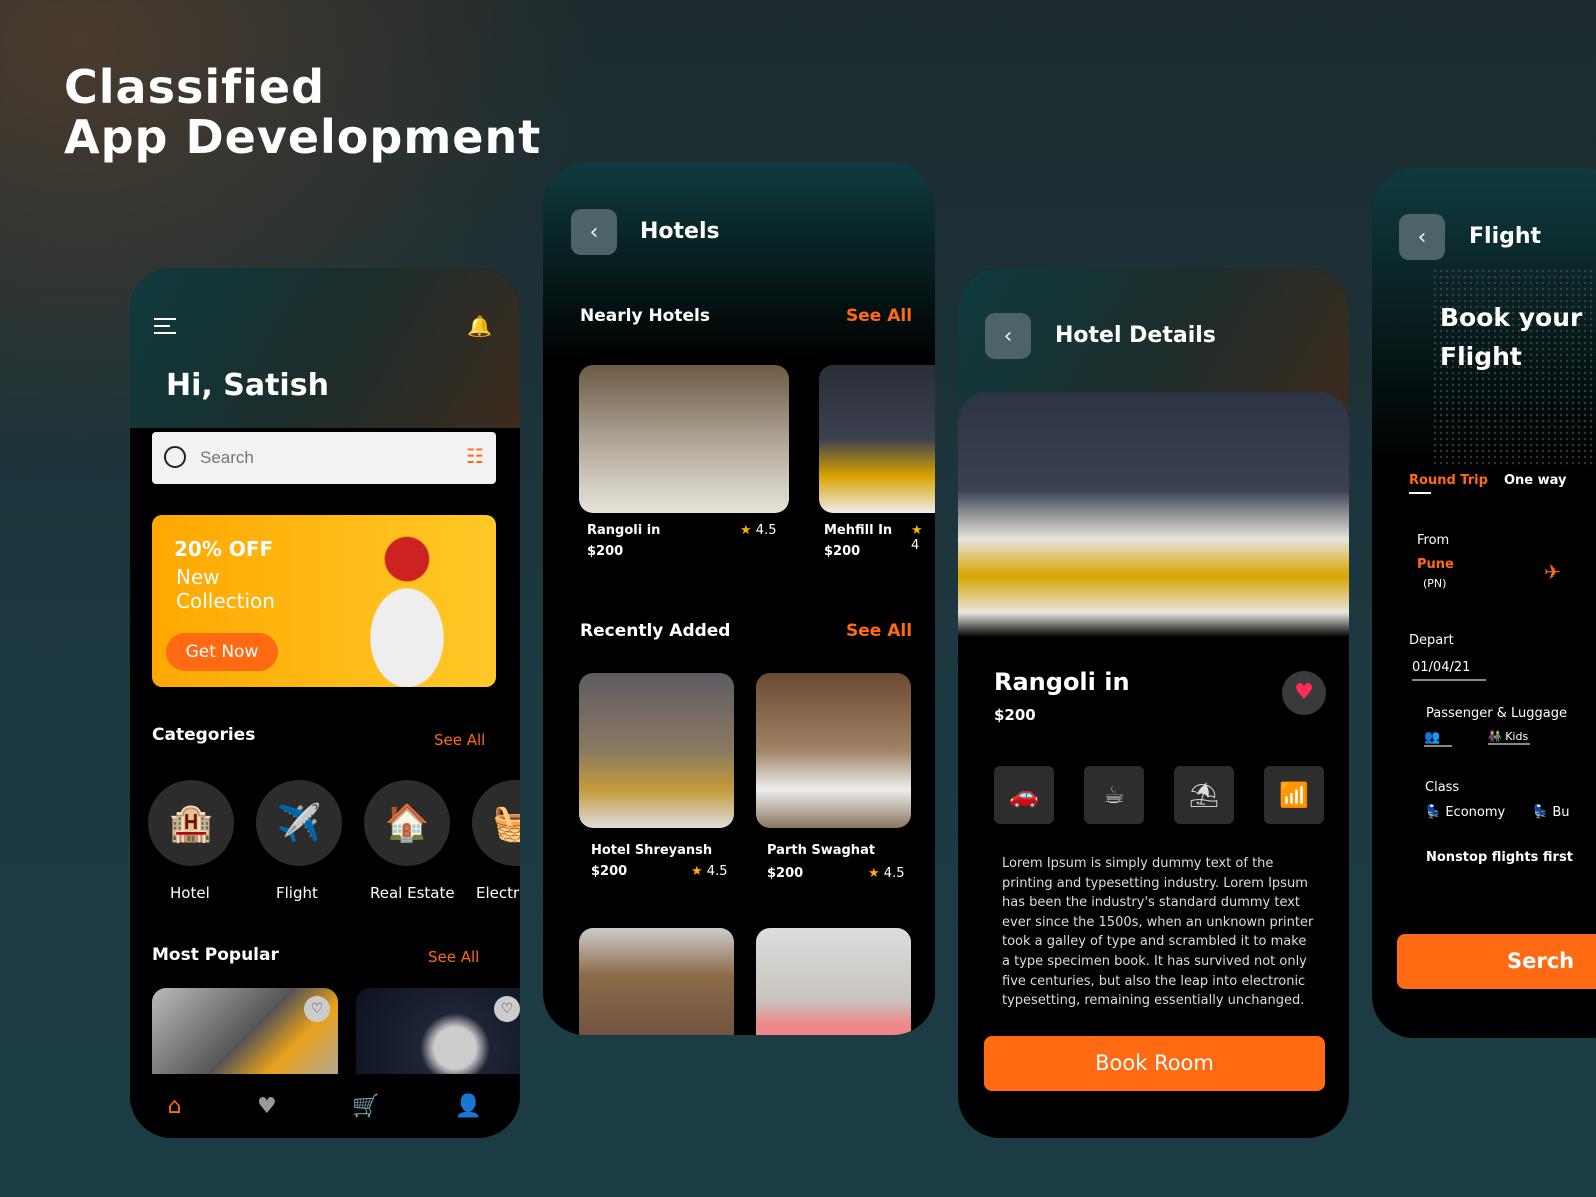  What do you see at coordinates (1114, 795) in the screenshot?
I see `coffee-icon: ☕` at bounding box center [1114, 795].